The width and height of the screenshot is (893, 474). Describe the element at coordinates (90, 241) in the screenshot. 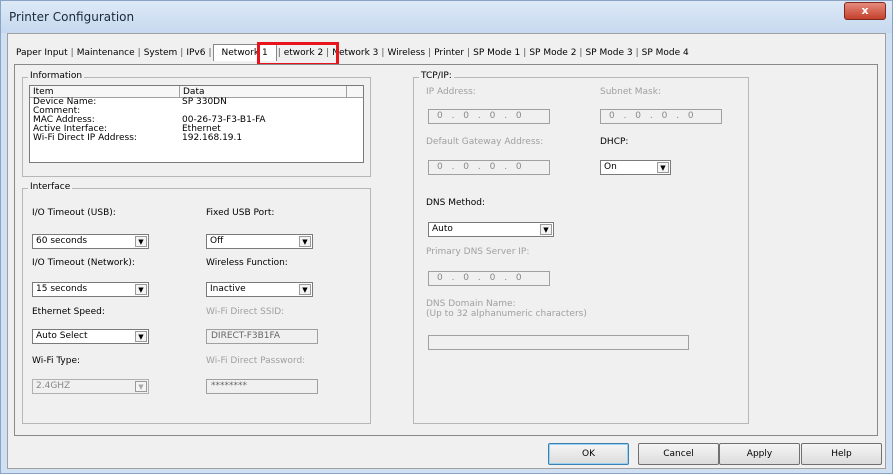

I see `io-timeout-usb-select: 60 seconds ▼` at that location.